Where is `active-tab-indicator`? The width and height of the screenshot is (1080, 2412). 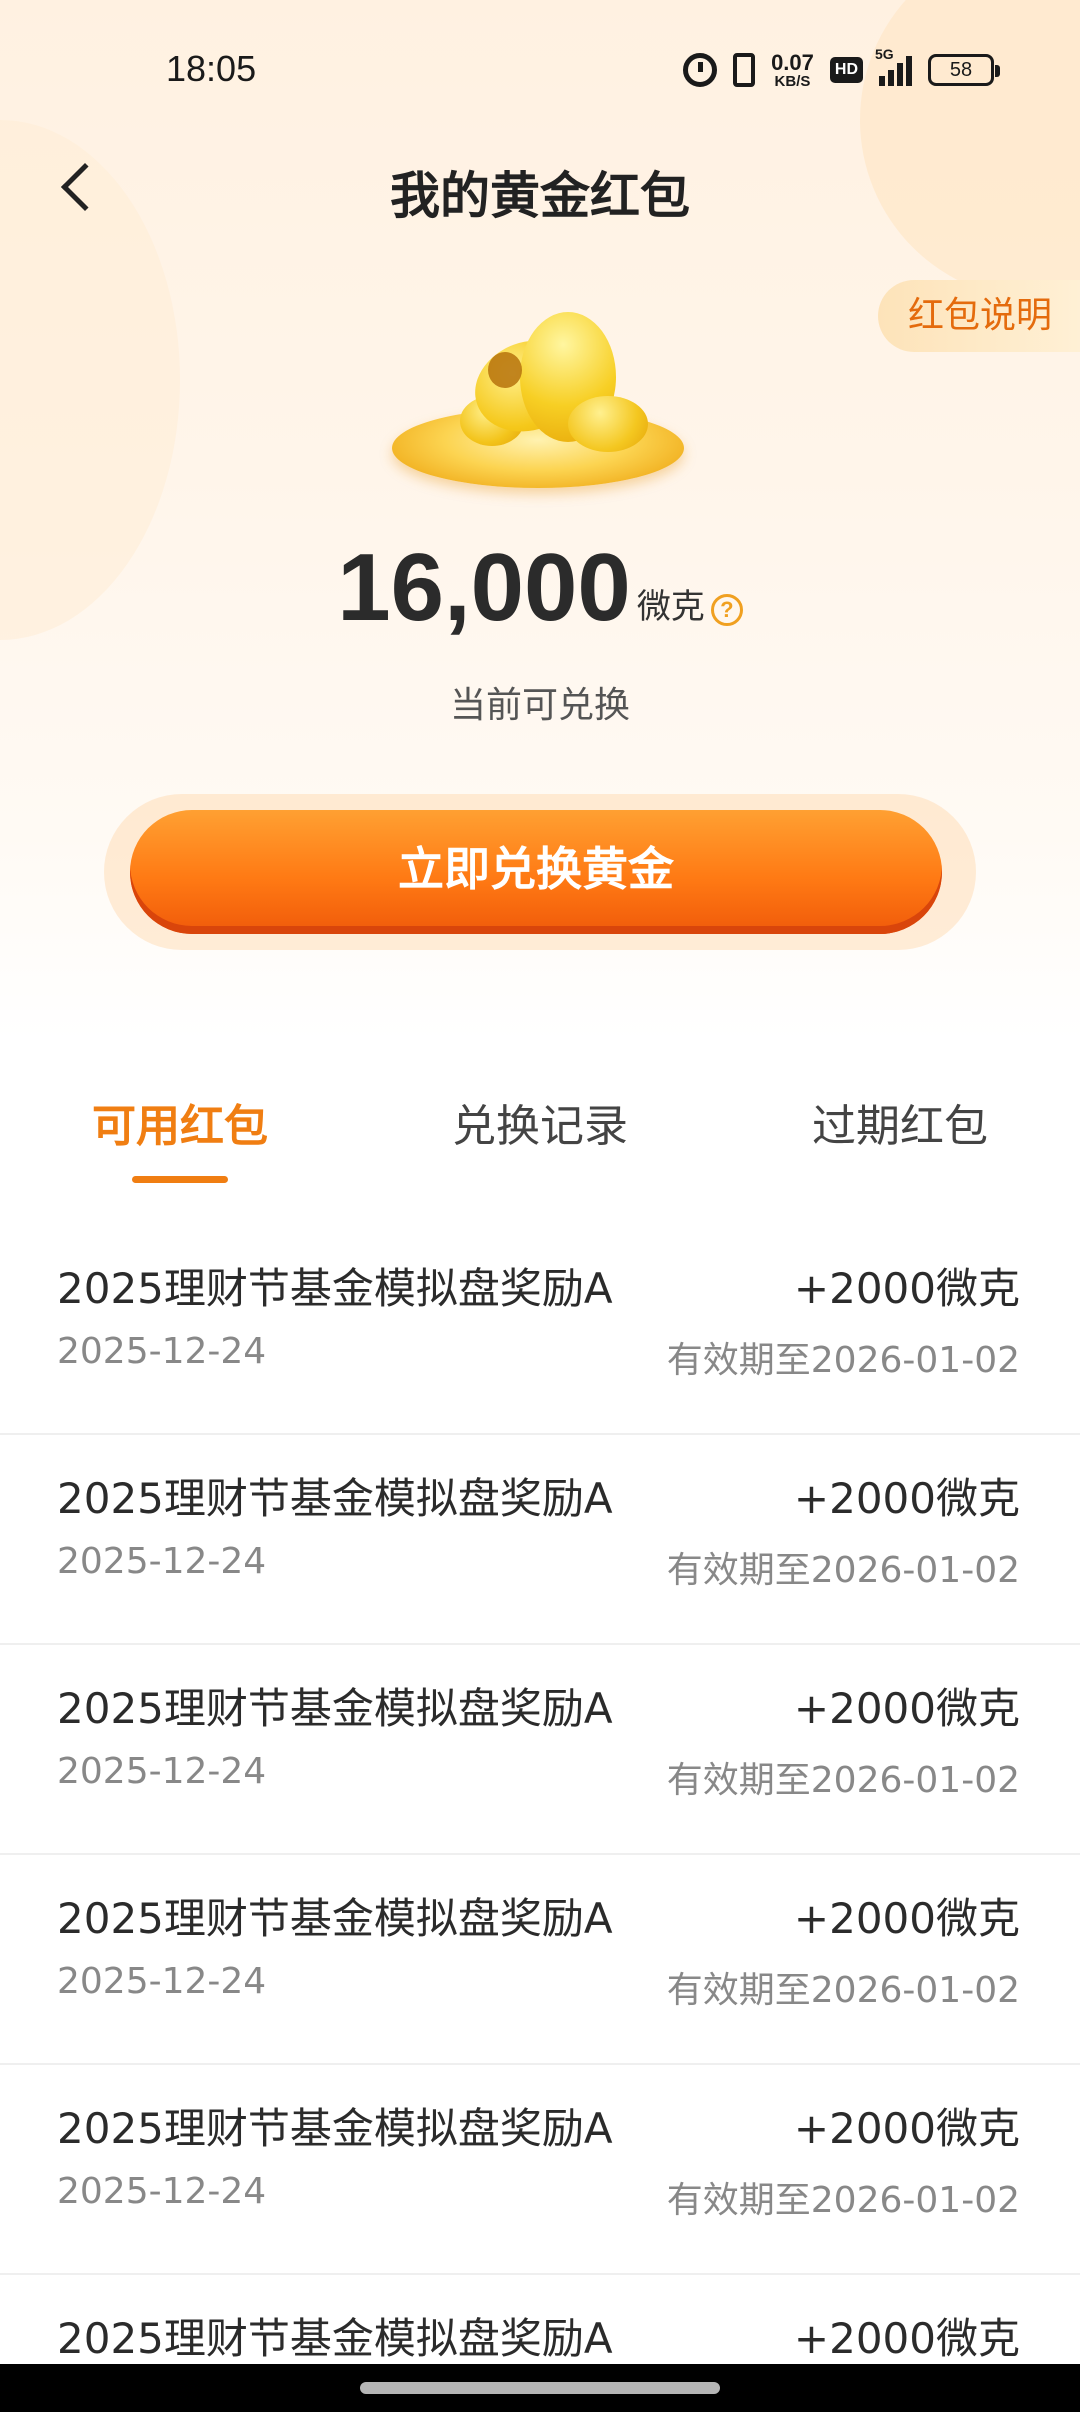 active-tab-indicator is located at coordinates (180, 1179).